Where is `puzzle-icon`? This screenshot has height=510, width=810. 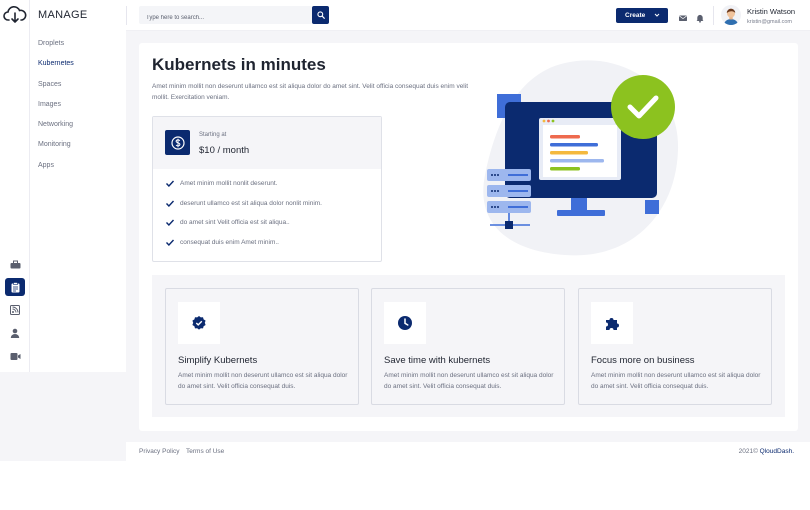 puzzle-icon is located at coordinates (612, 323).